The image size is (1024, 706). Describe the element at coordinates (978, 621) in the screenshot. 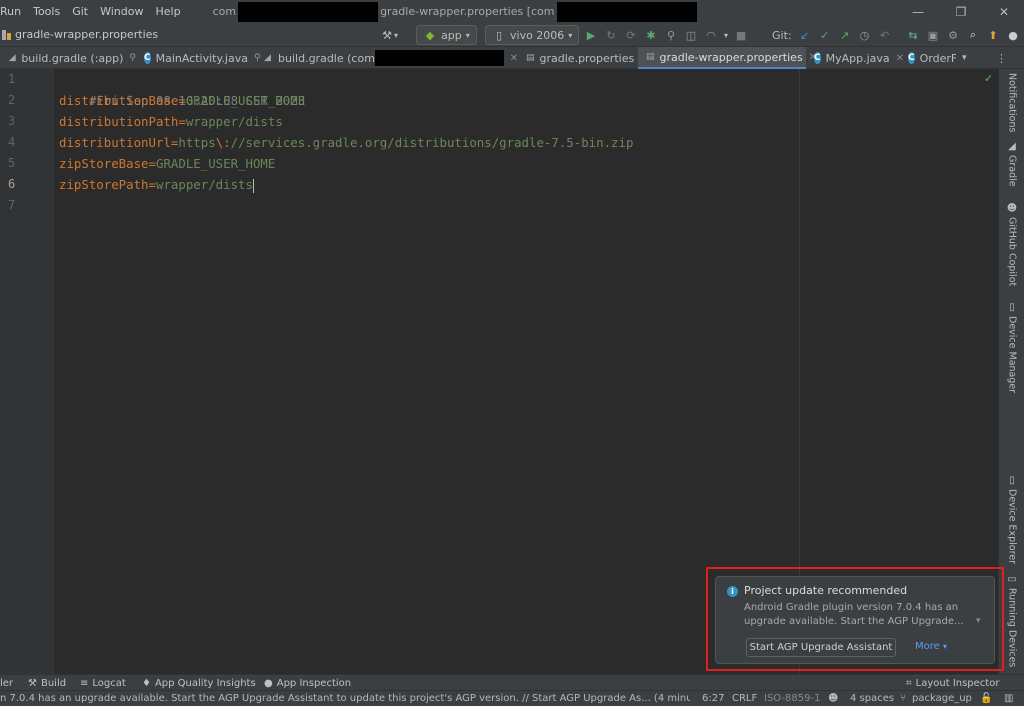

I see `expand-chevron-icon: ▾` at that location.